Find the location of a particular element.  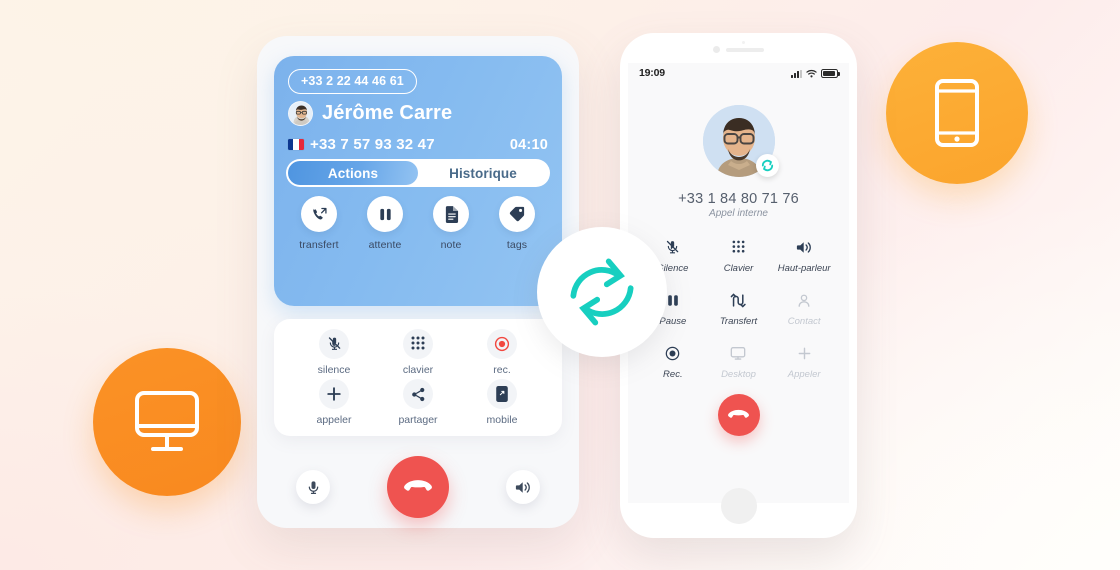

sync-badge-icon is located at coordinates (767, 165).